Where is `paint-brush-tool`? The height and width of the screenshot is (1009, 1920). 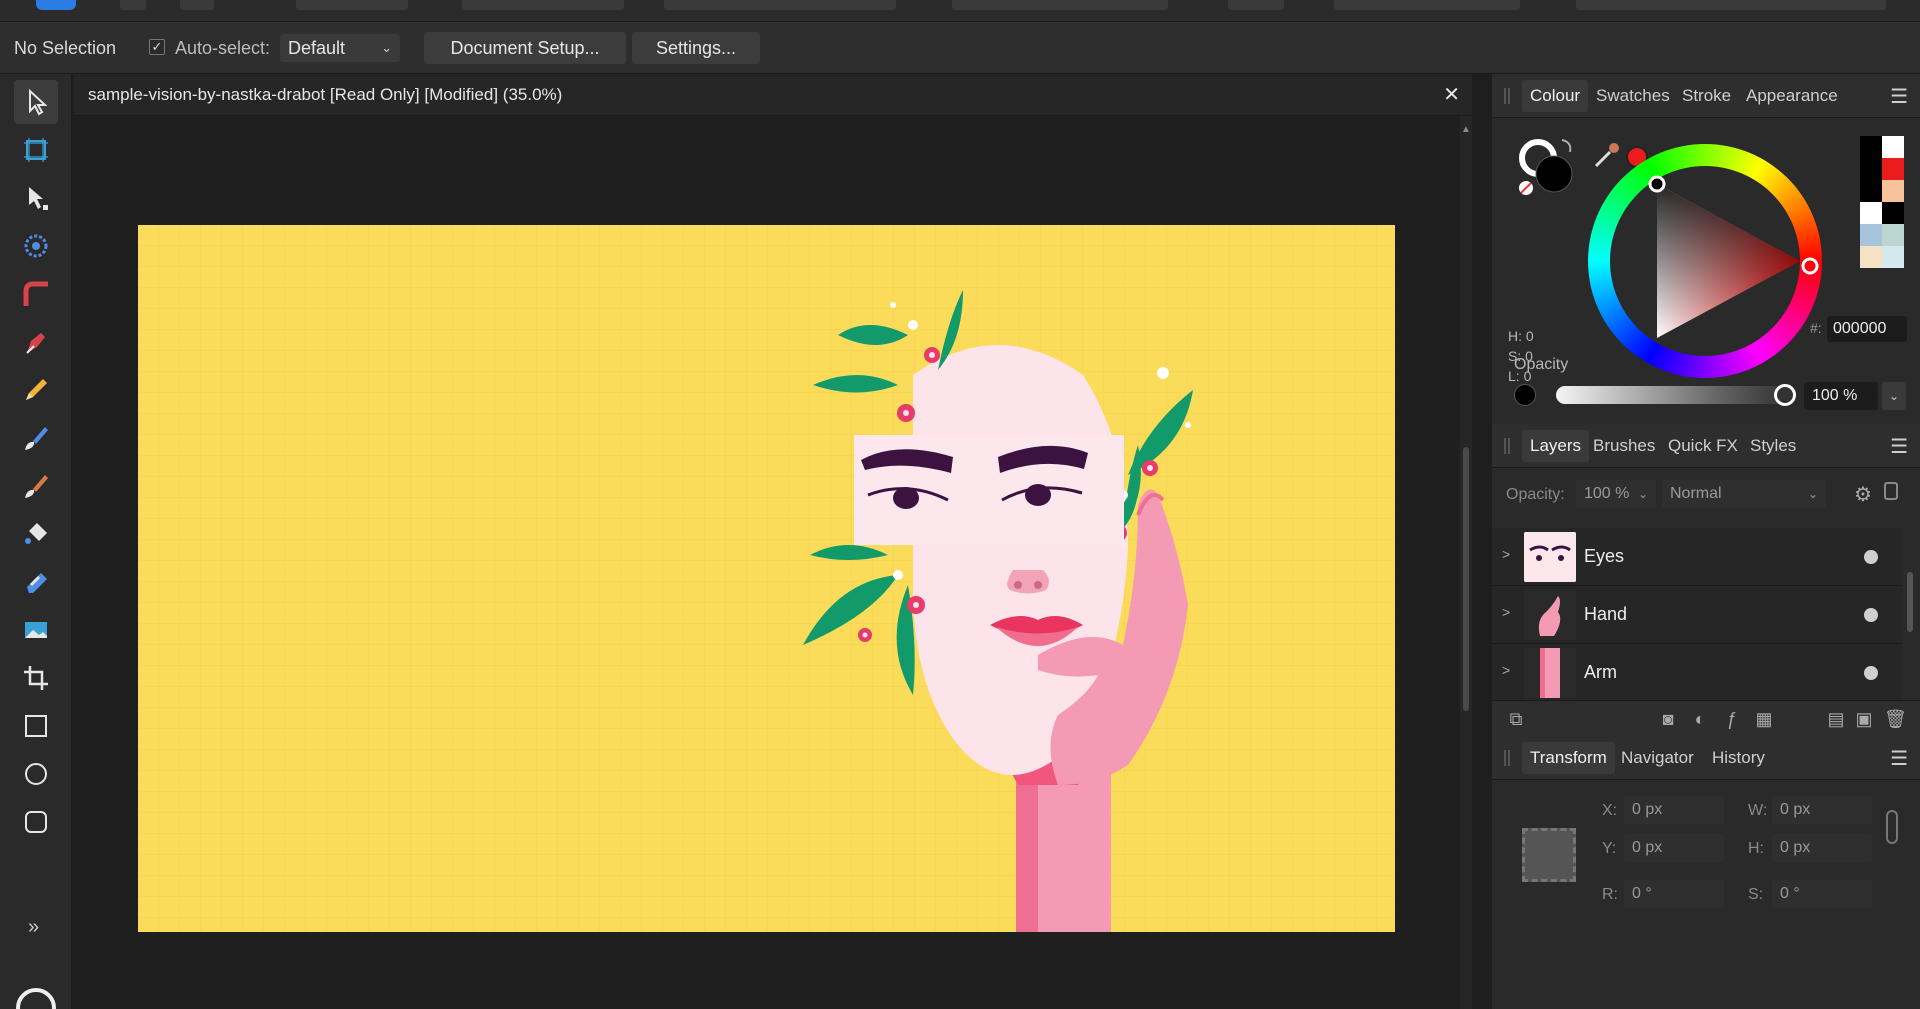 paint-brush-tool is located at coordinates (36, 486).